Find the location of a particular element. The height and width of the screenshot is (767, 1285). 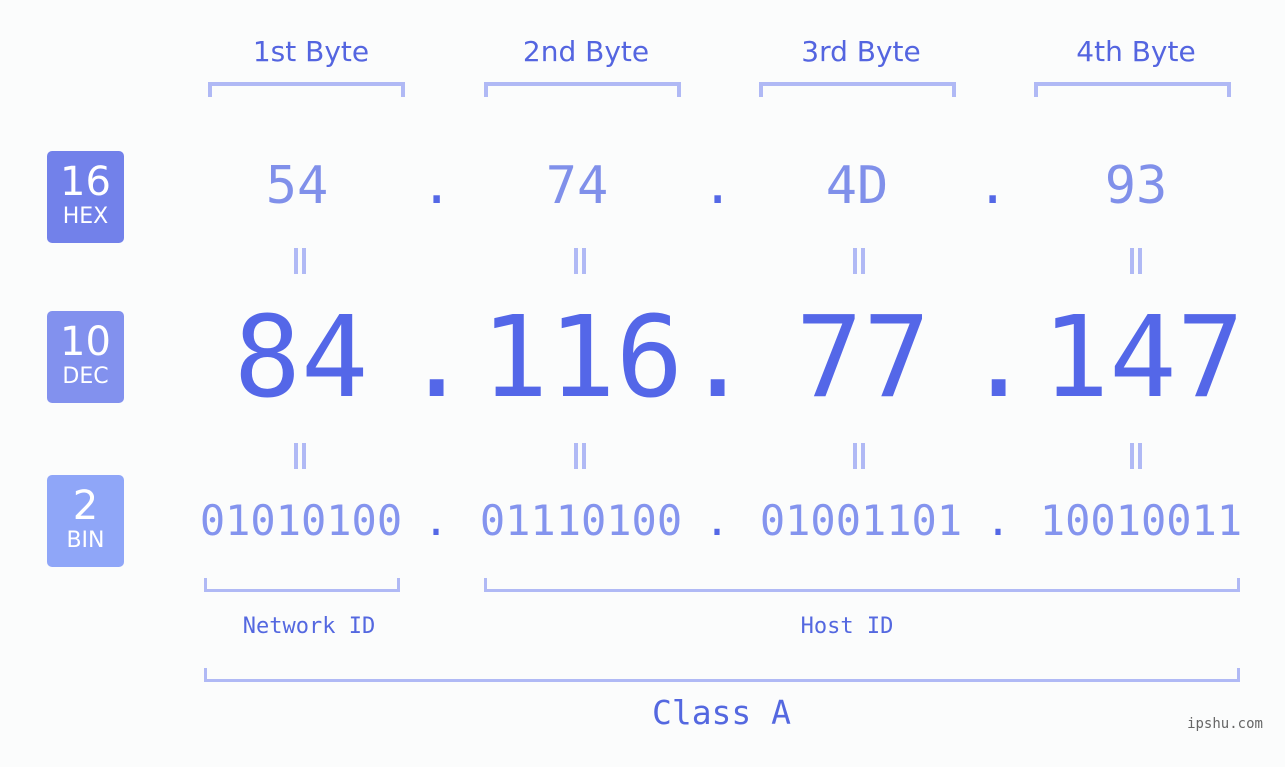

class-bracket is located at coordinates (722, 675).